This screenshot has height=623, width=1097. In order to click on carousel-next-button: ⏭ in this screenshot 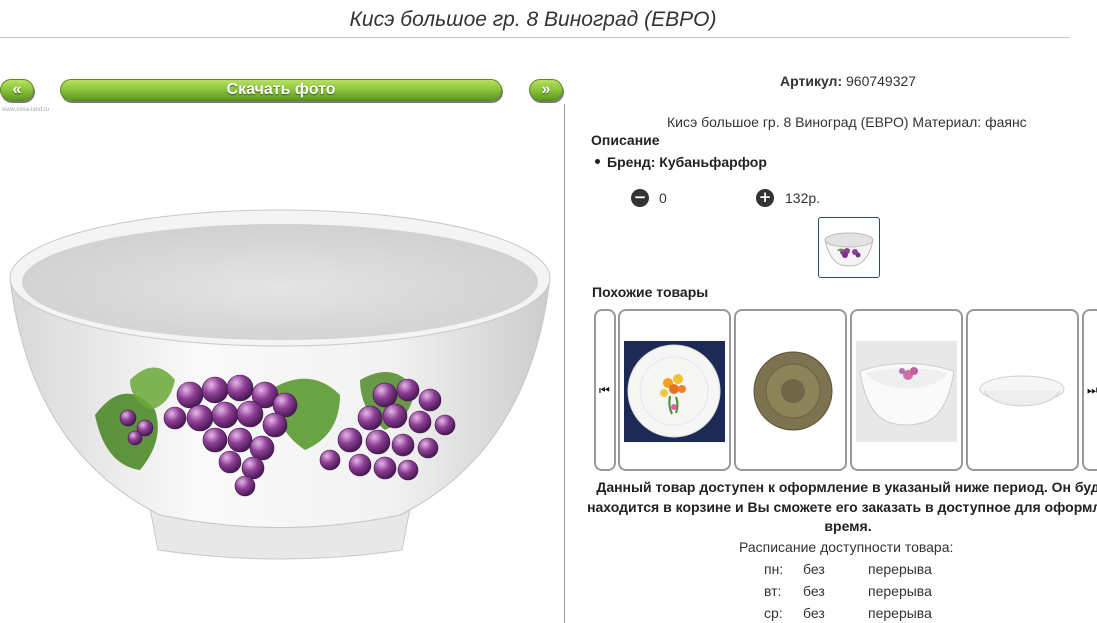, I will do `click(1089, 390)`.